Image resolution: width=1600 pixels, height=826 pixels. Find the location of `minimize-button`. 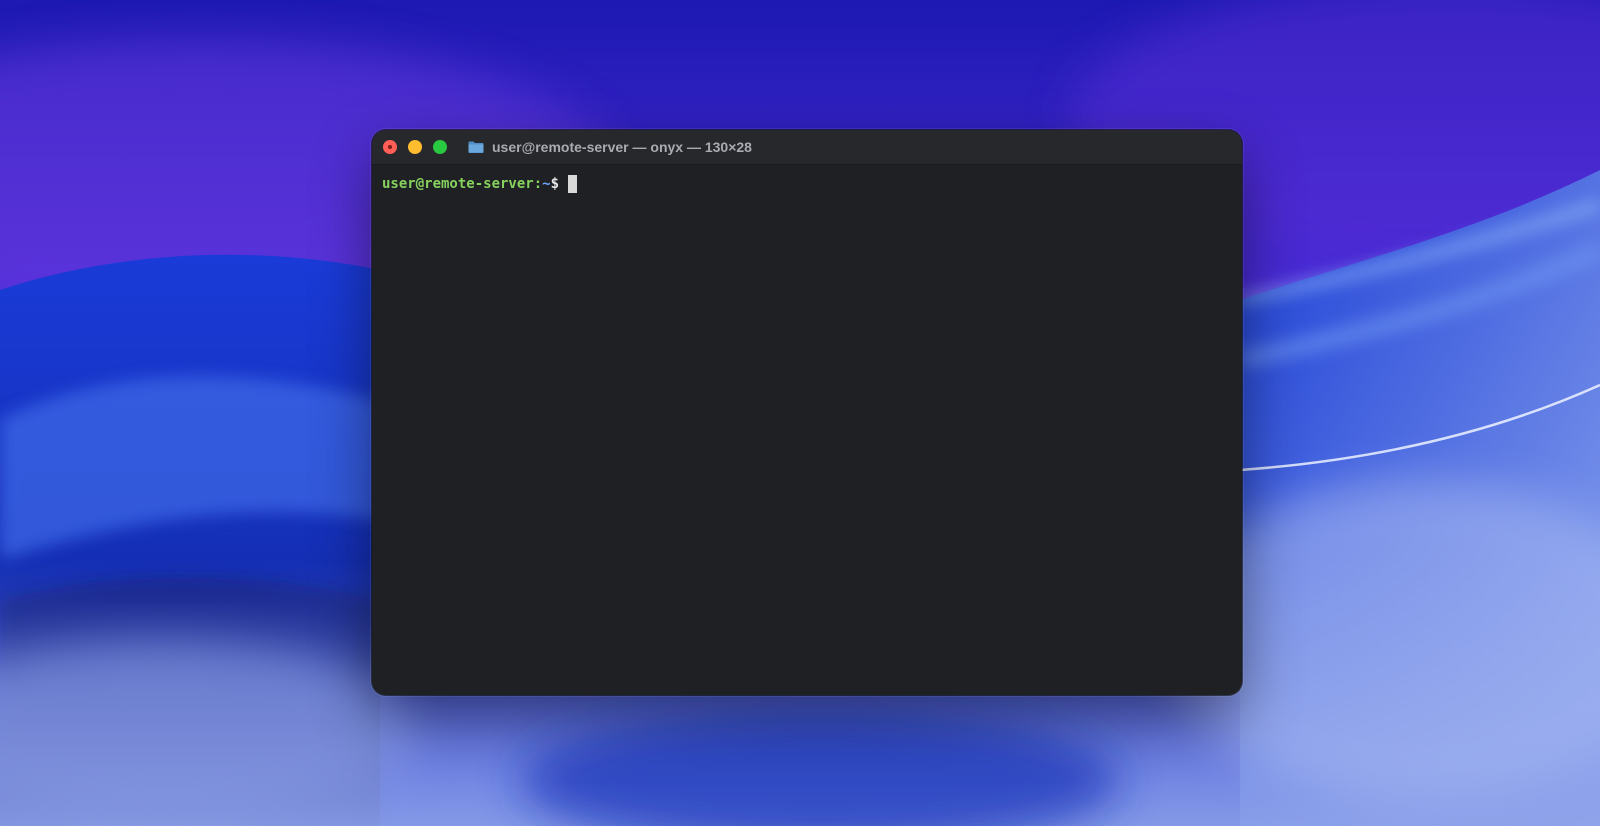

minimize-button is located at coordinates (415, 147).